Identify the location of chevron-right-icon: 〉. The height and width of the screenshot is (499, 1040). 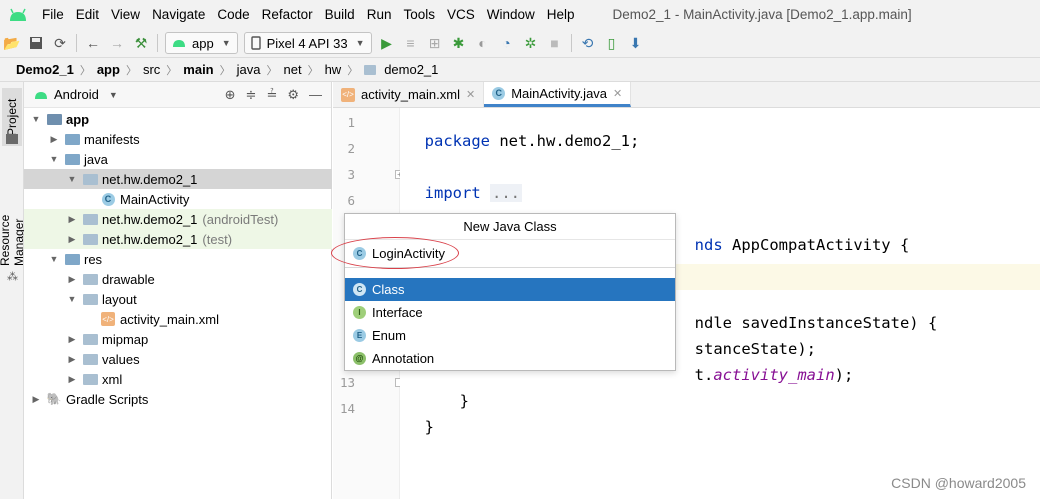
(272, 70).